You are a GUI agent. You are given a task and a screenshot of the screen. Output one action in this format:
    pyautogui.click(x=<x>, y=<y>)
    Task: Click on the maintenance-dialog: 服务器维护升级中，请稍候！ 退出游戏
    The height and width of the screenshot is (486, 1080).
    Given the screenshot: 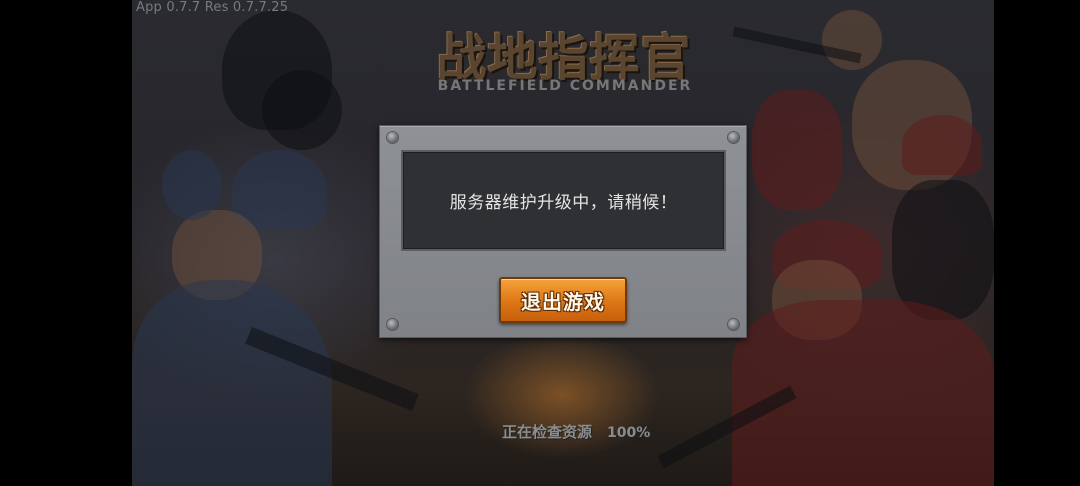 What is the action you would take?
    pyautogui.click(x=563, y=231)
    